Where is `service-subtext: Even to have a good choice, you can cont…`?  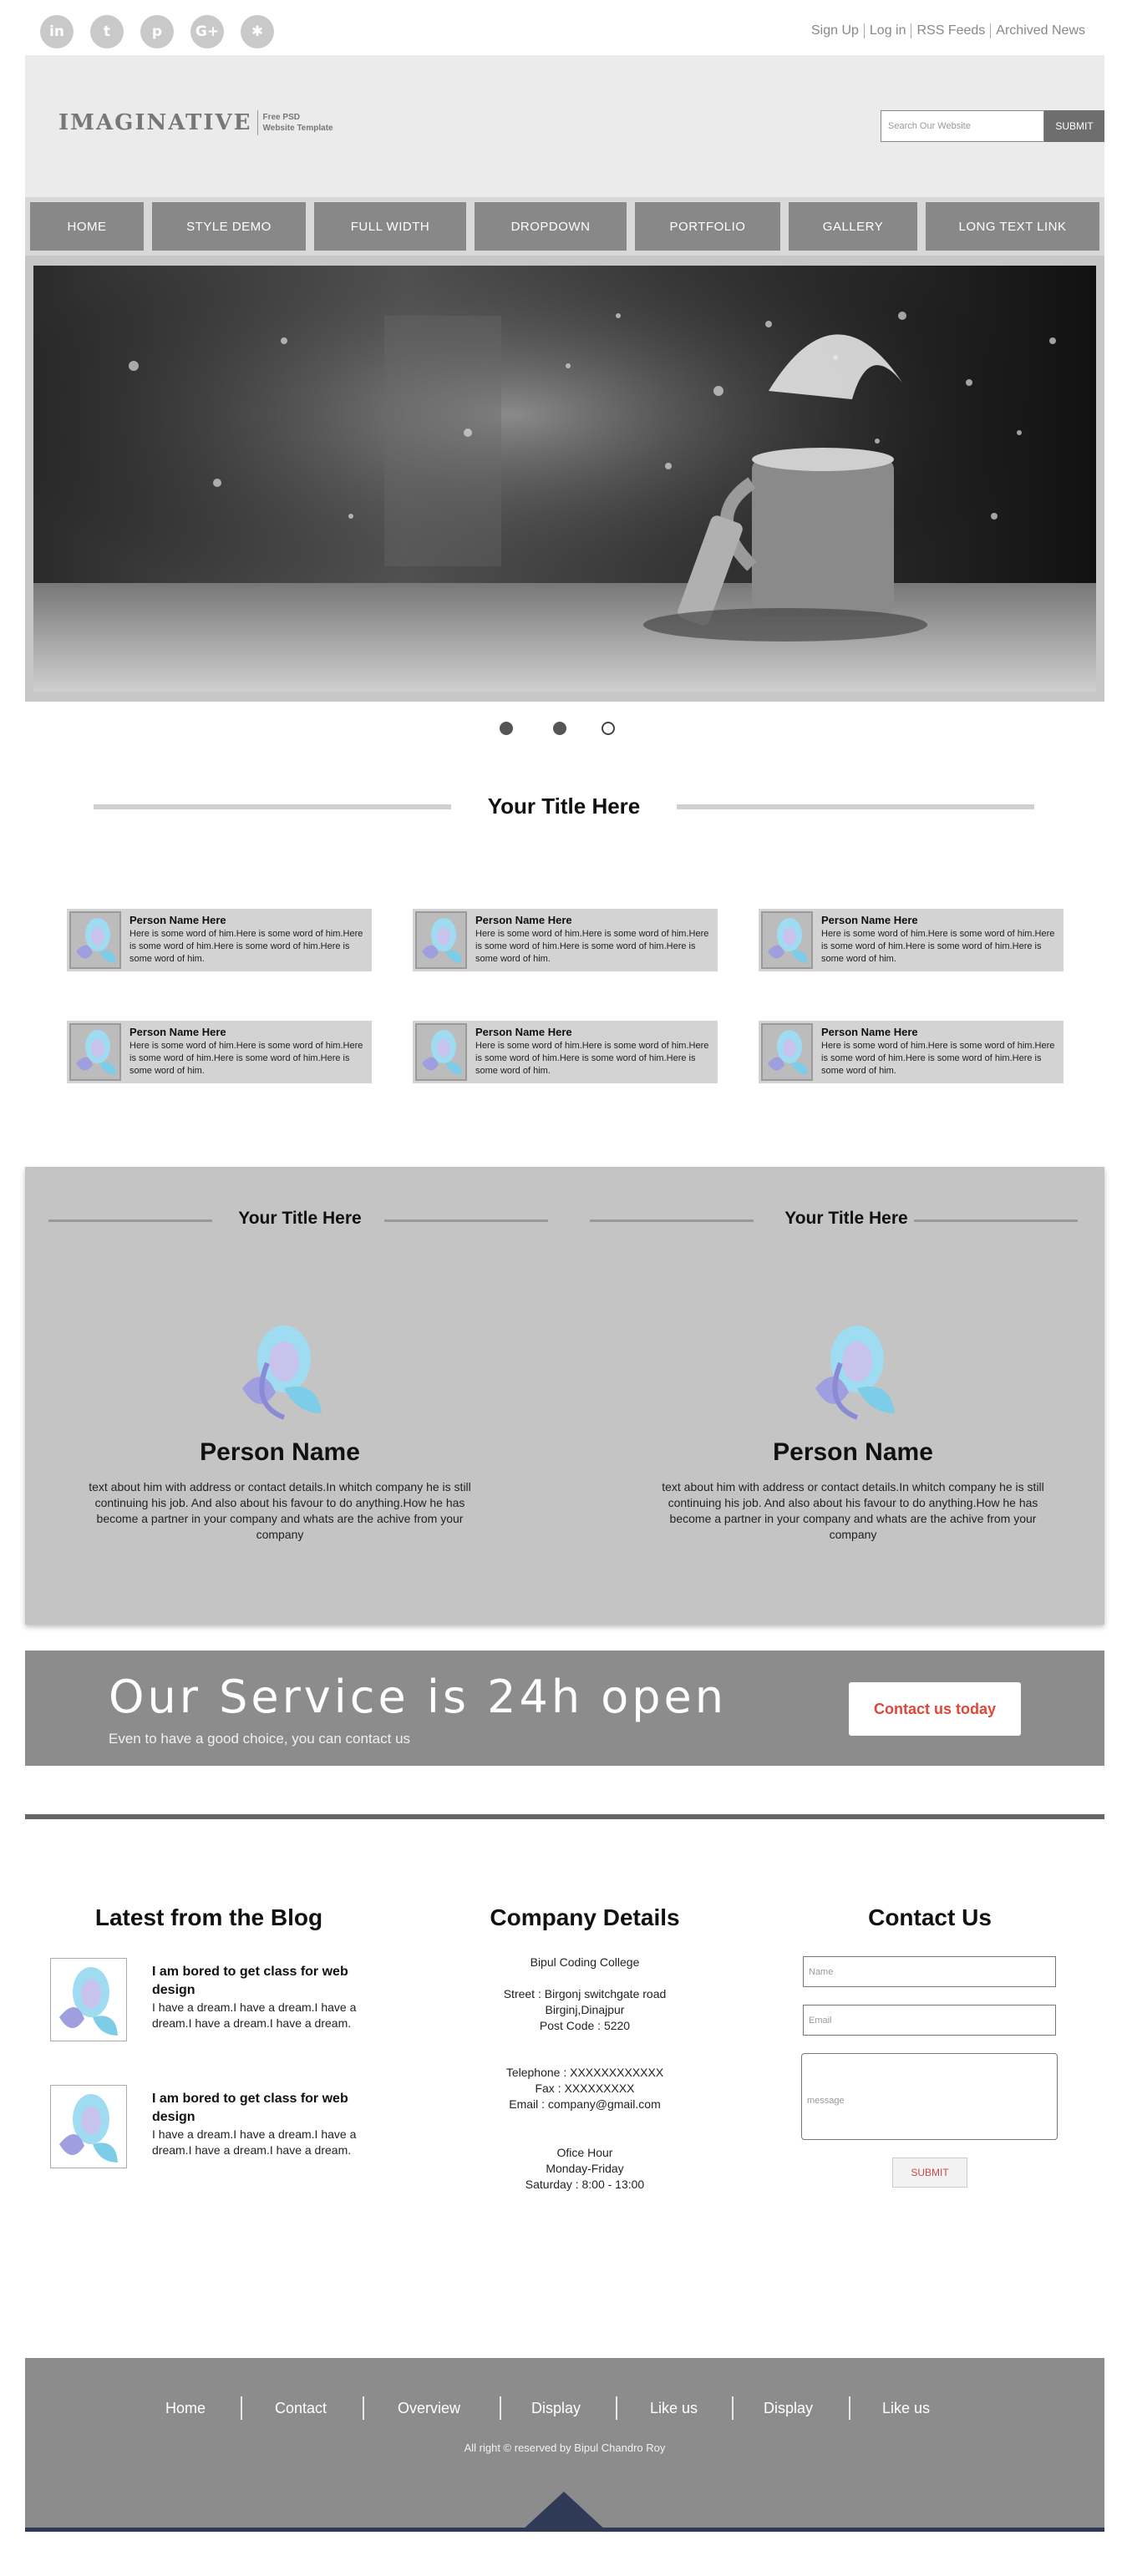 service-subtext: Even to have a good choice, you can cont… is located at coordinates (260, 1739).